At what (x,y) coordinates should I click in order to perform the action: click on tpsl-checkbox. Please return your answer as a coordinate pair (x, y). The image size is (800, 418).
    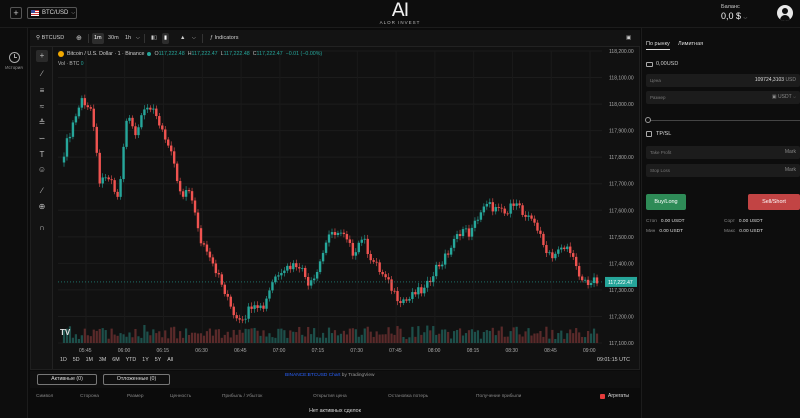
    Looking at the image, I should click on (649, 134).